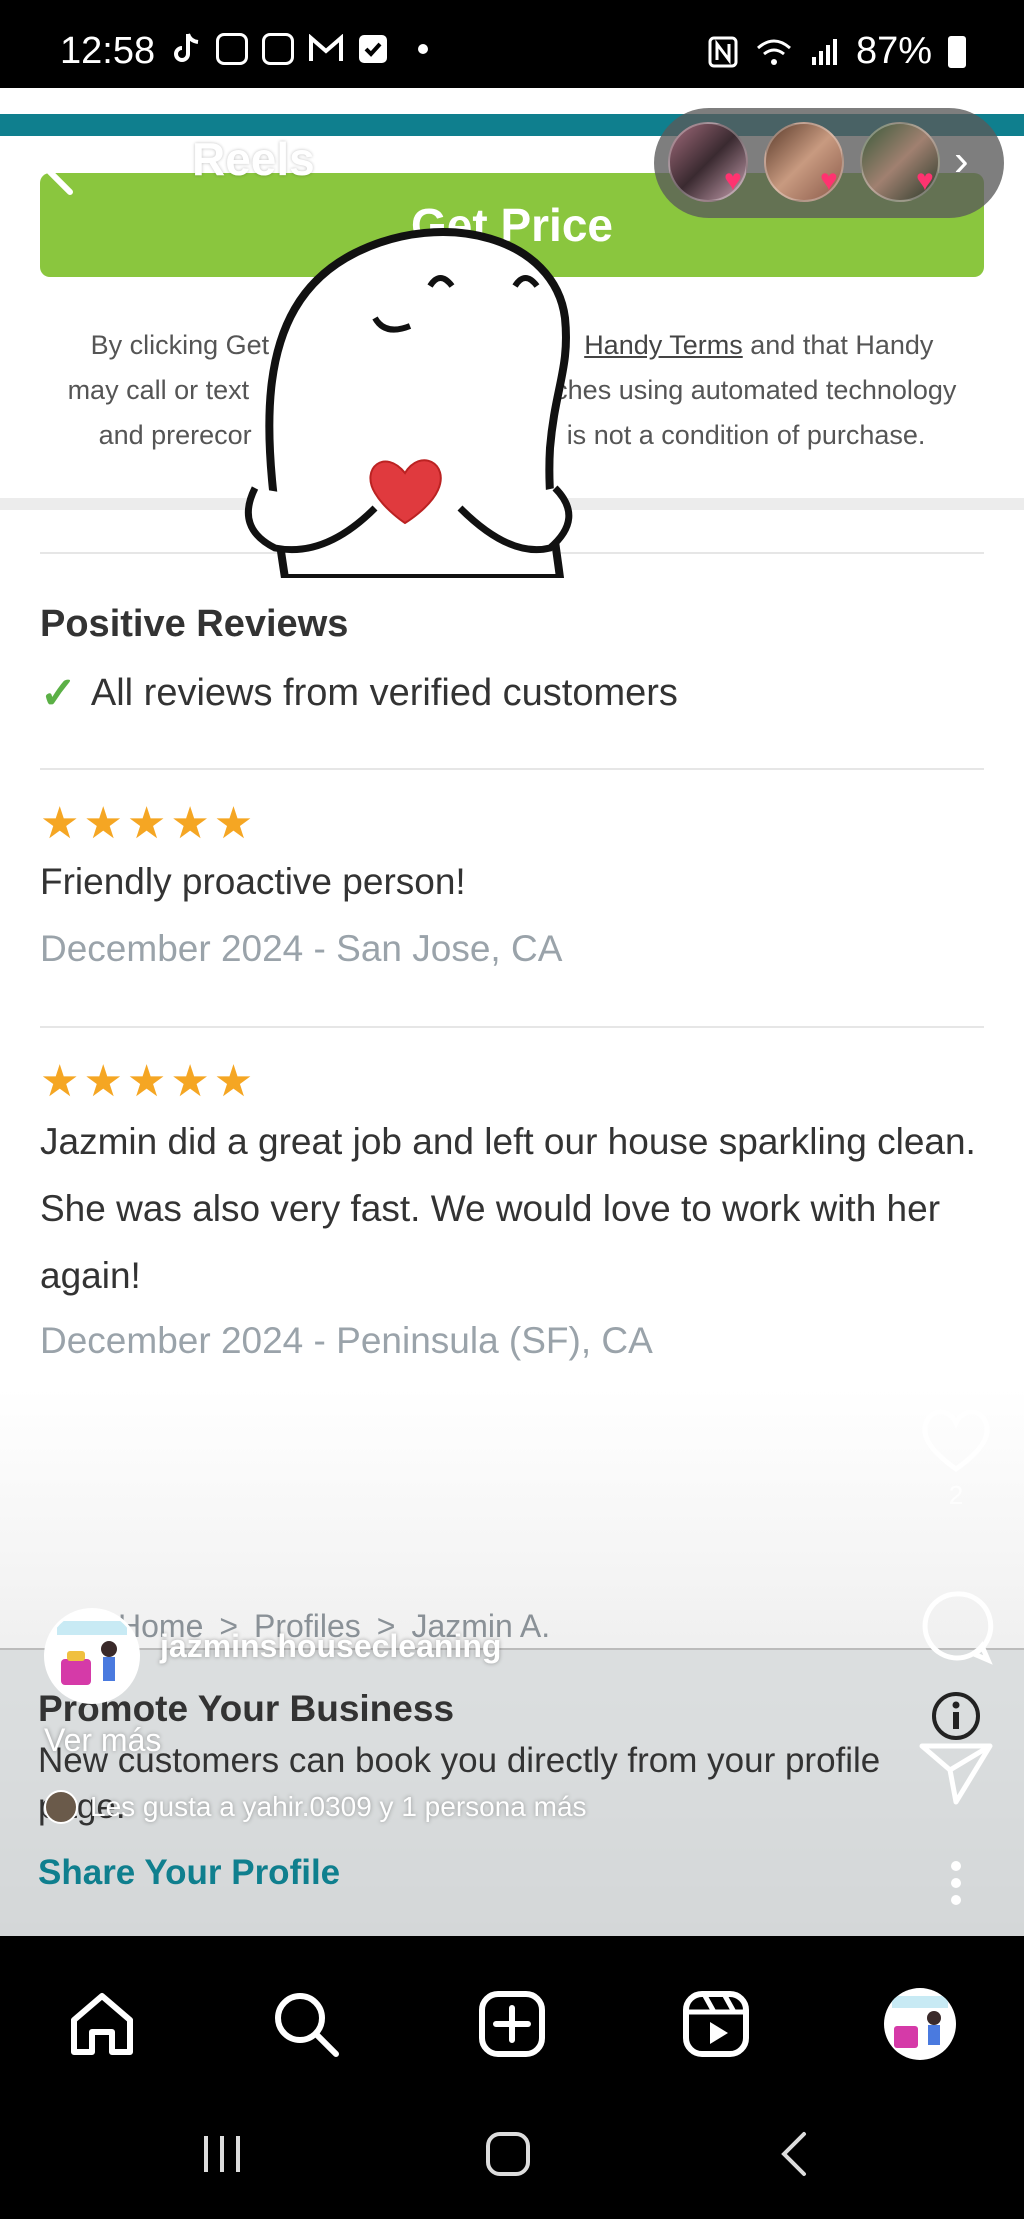  What do you see at coordinates (893, 51) in the screenshot?
I see `battery-percent: 87%` at bounding box center [893, 51].